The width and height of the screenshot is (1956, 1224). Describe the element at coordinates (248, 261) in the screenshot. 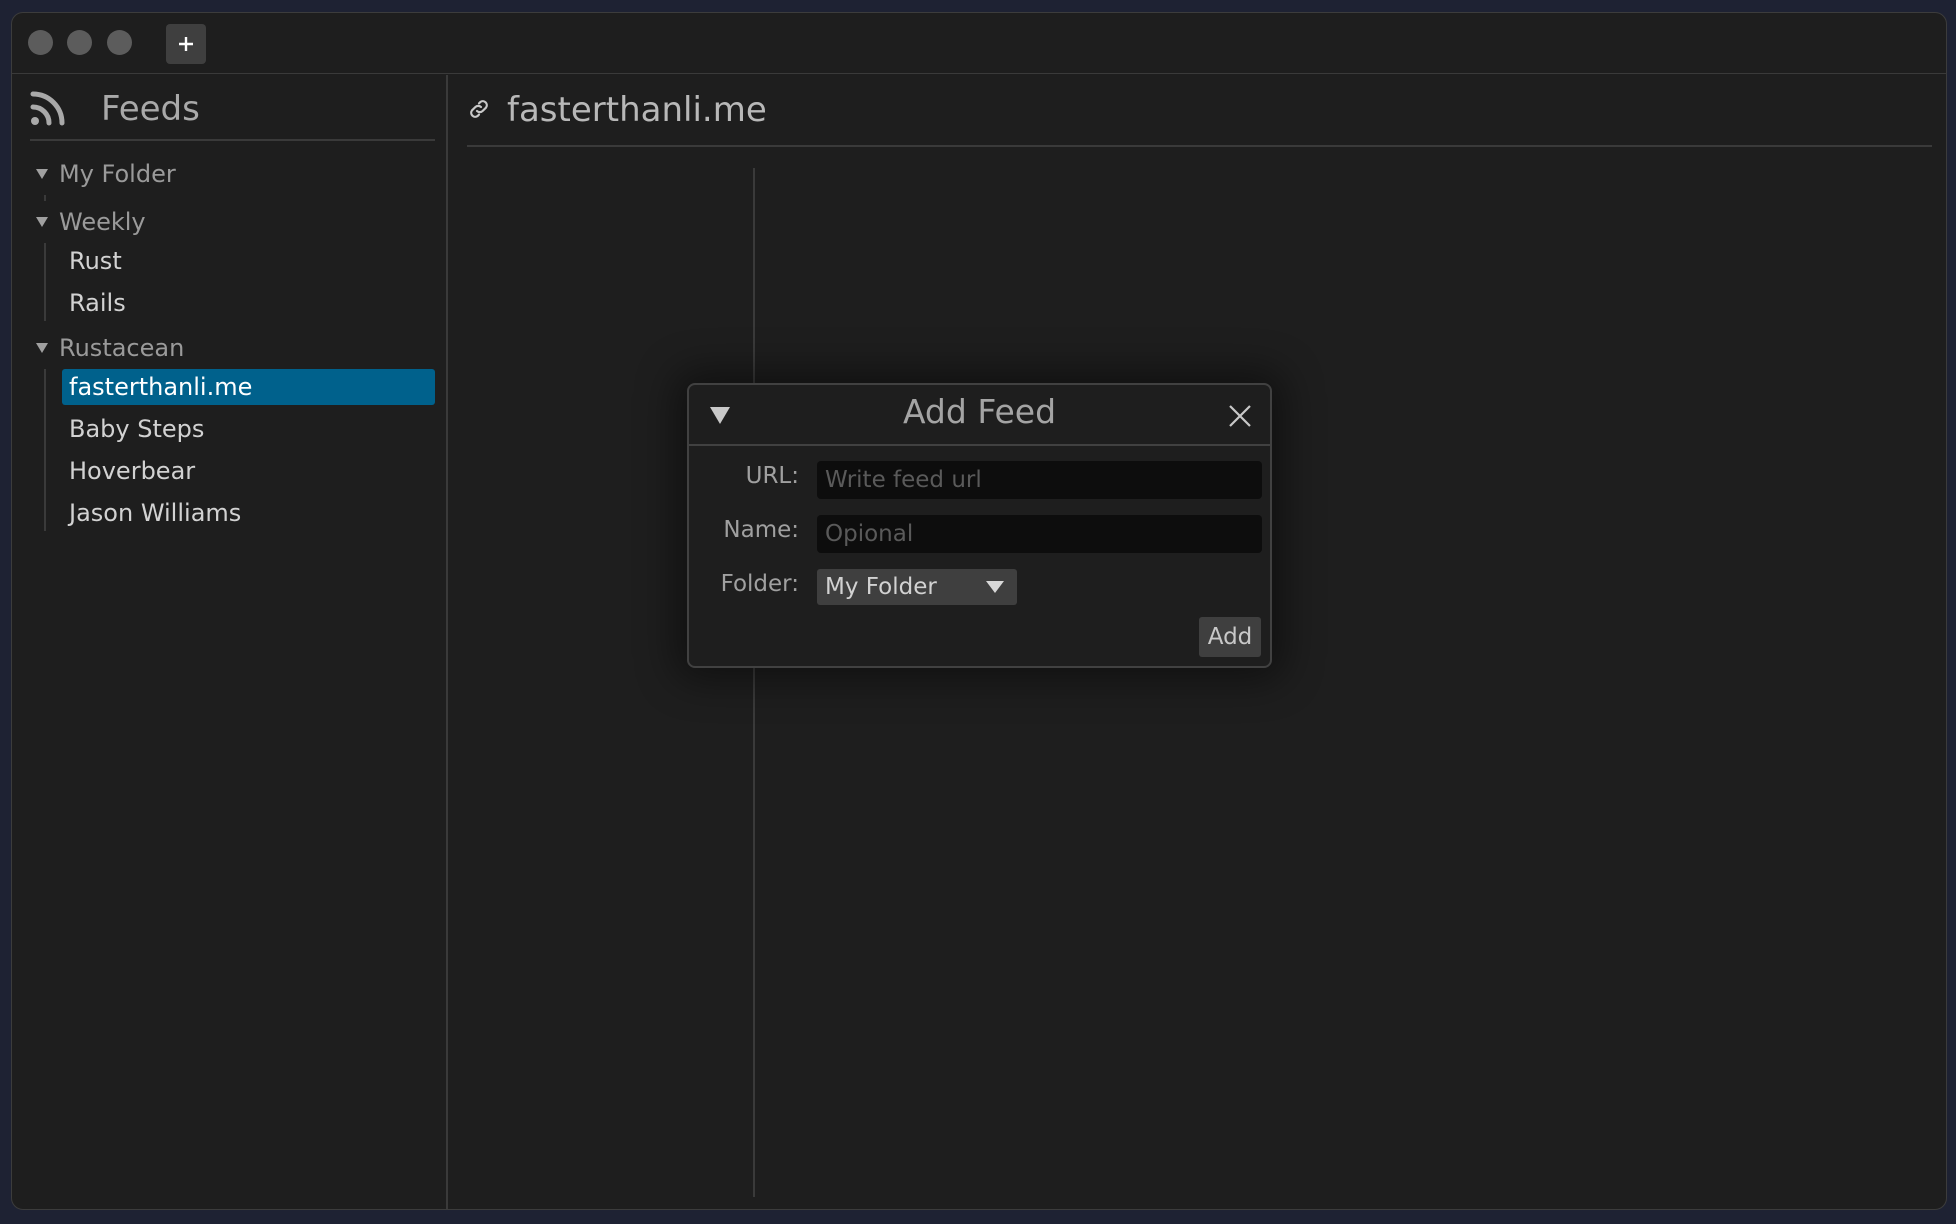

I see `feed-item-rust: Rust` at that location.